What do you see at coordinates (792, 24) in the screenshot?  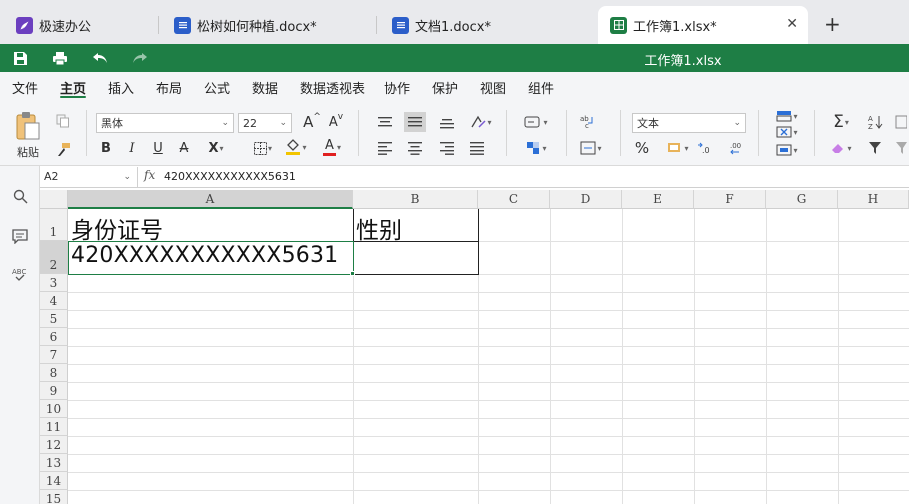 I see `close-tab-button: ✕` at bounding box center [792, 24].